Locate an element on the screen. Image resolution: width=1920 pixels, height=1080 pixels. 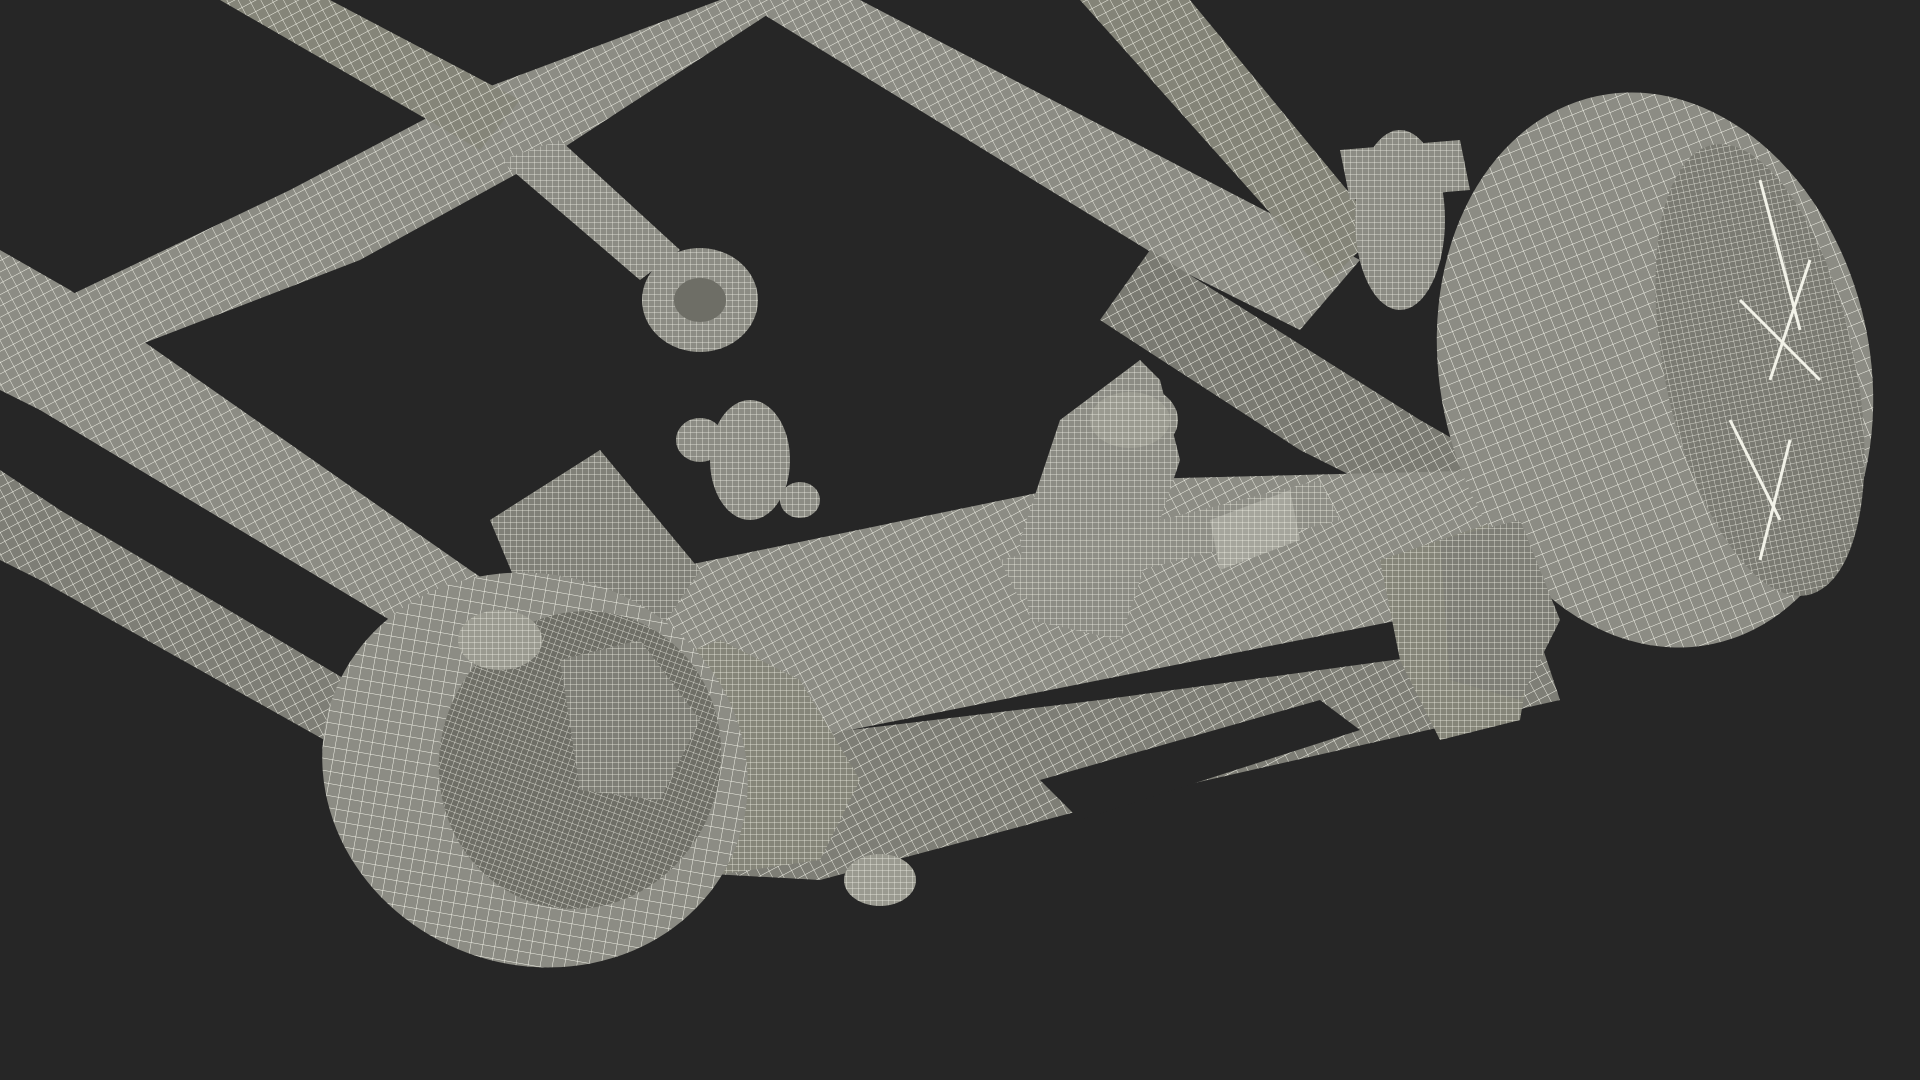
shock-absorber-left is located at coordinates (748, 460).